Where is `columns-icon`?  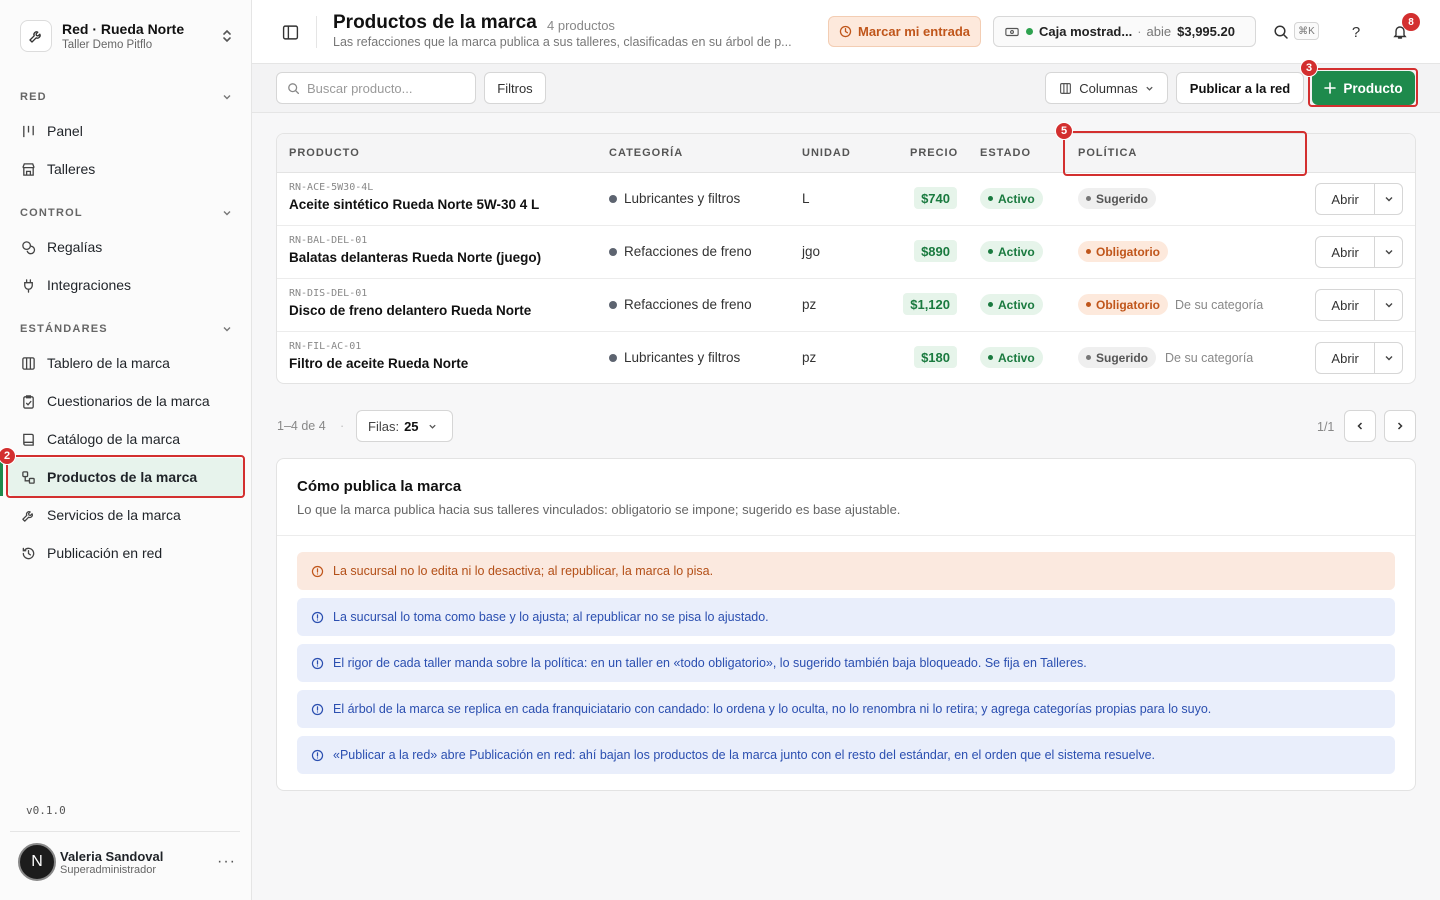 columns-icon is located at coordinates (1066, 88).